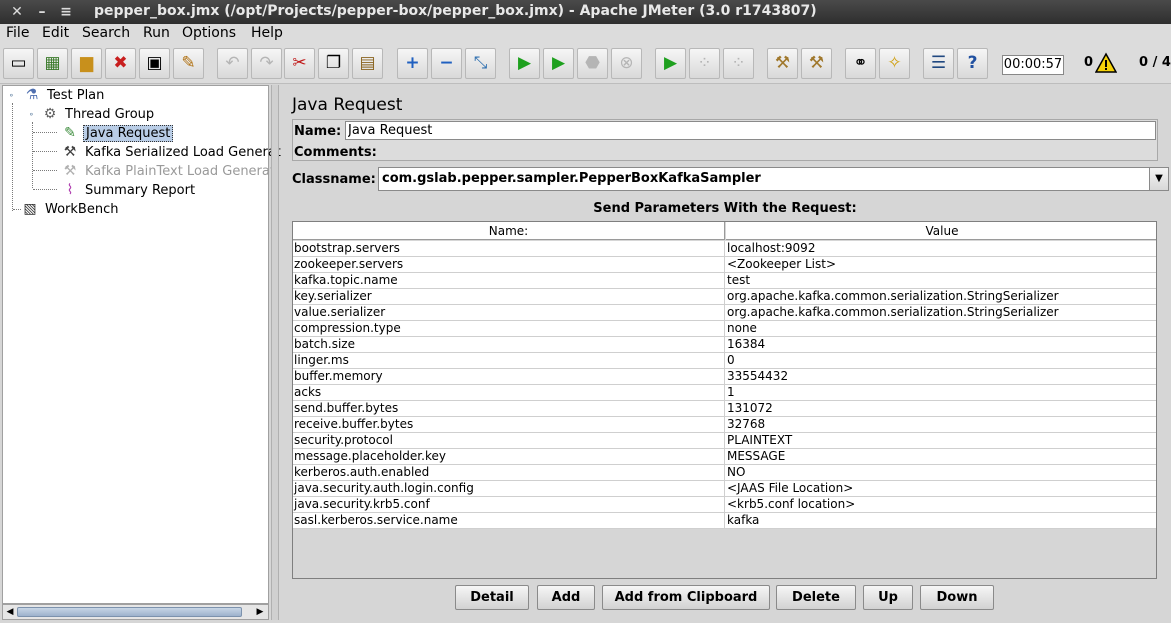  What do you see at coordinates (156, 33) in the screenshot?
I see `menu-run: Run` at bounding box center [156, 33].